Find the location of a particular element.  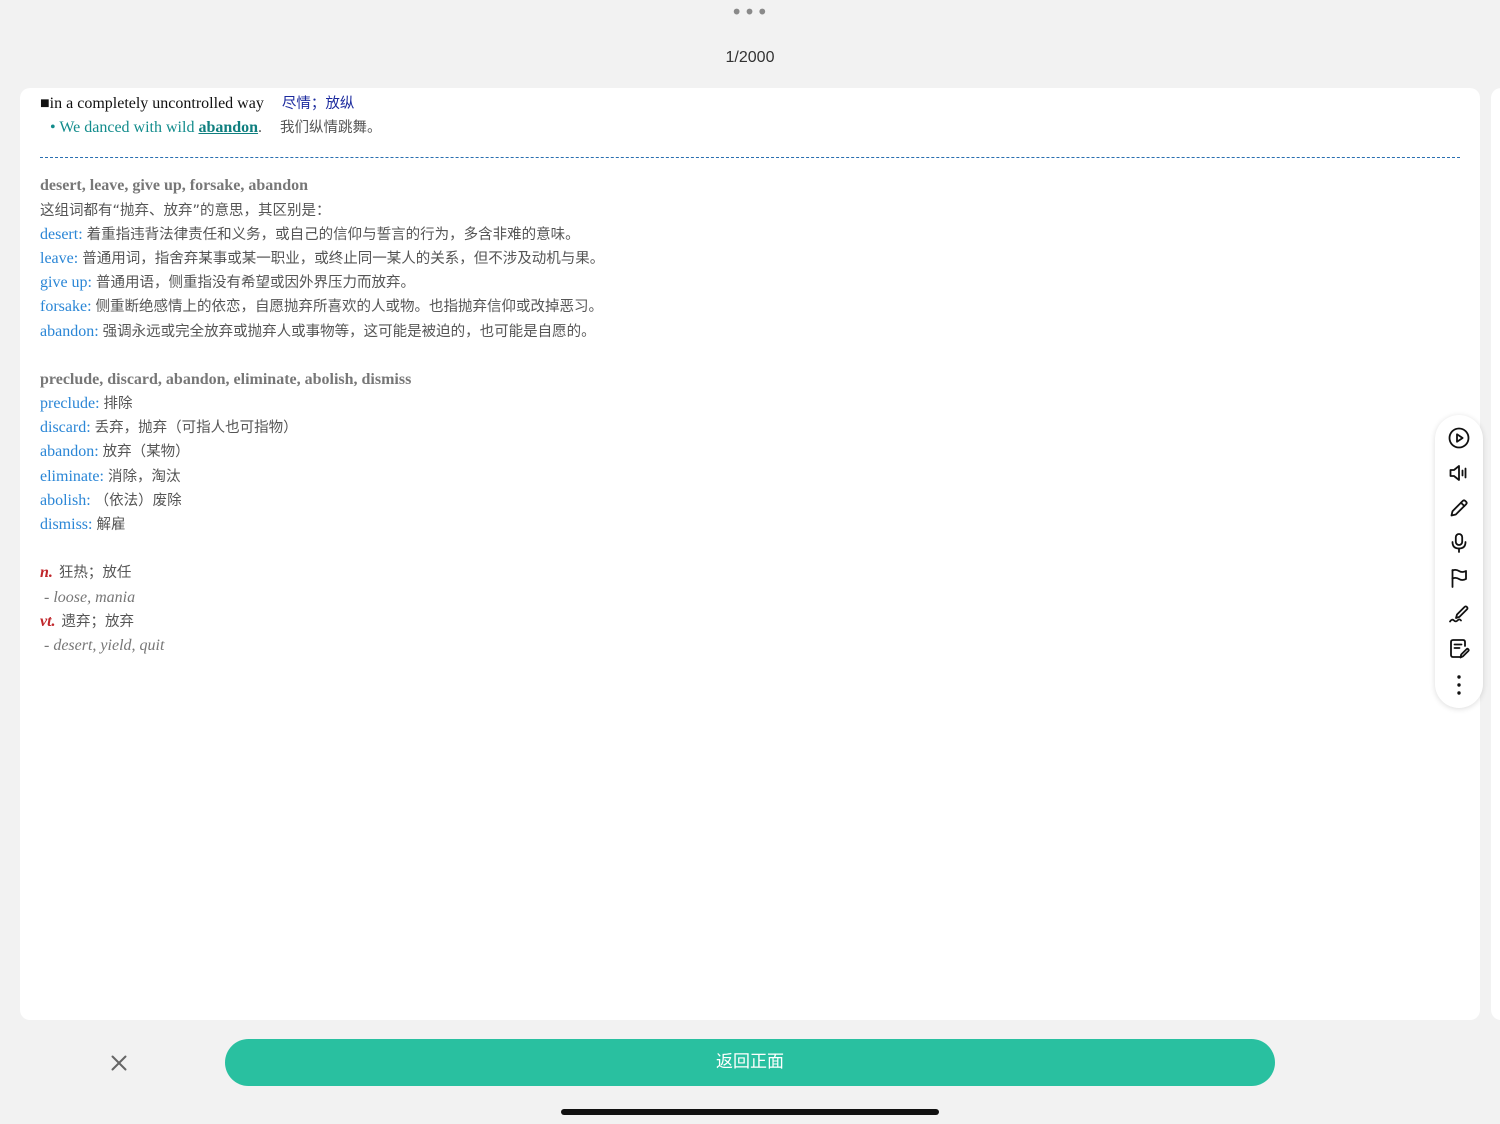

pos-meaning: 遗弃；放弃 is located at coordinates (98, 621).